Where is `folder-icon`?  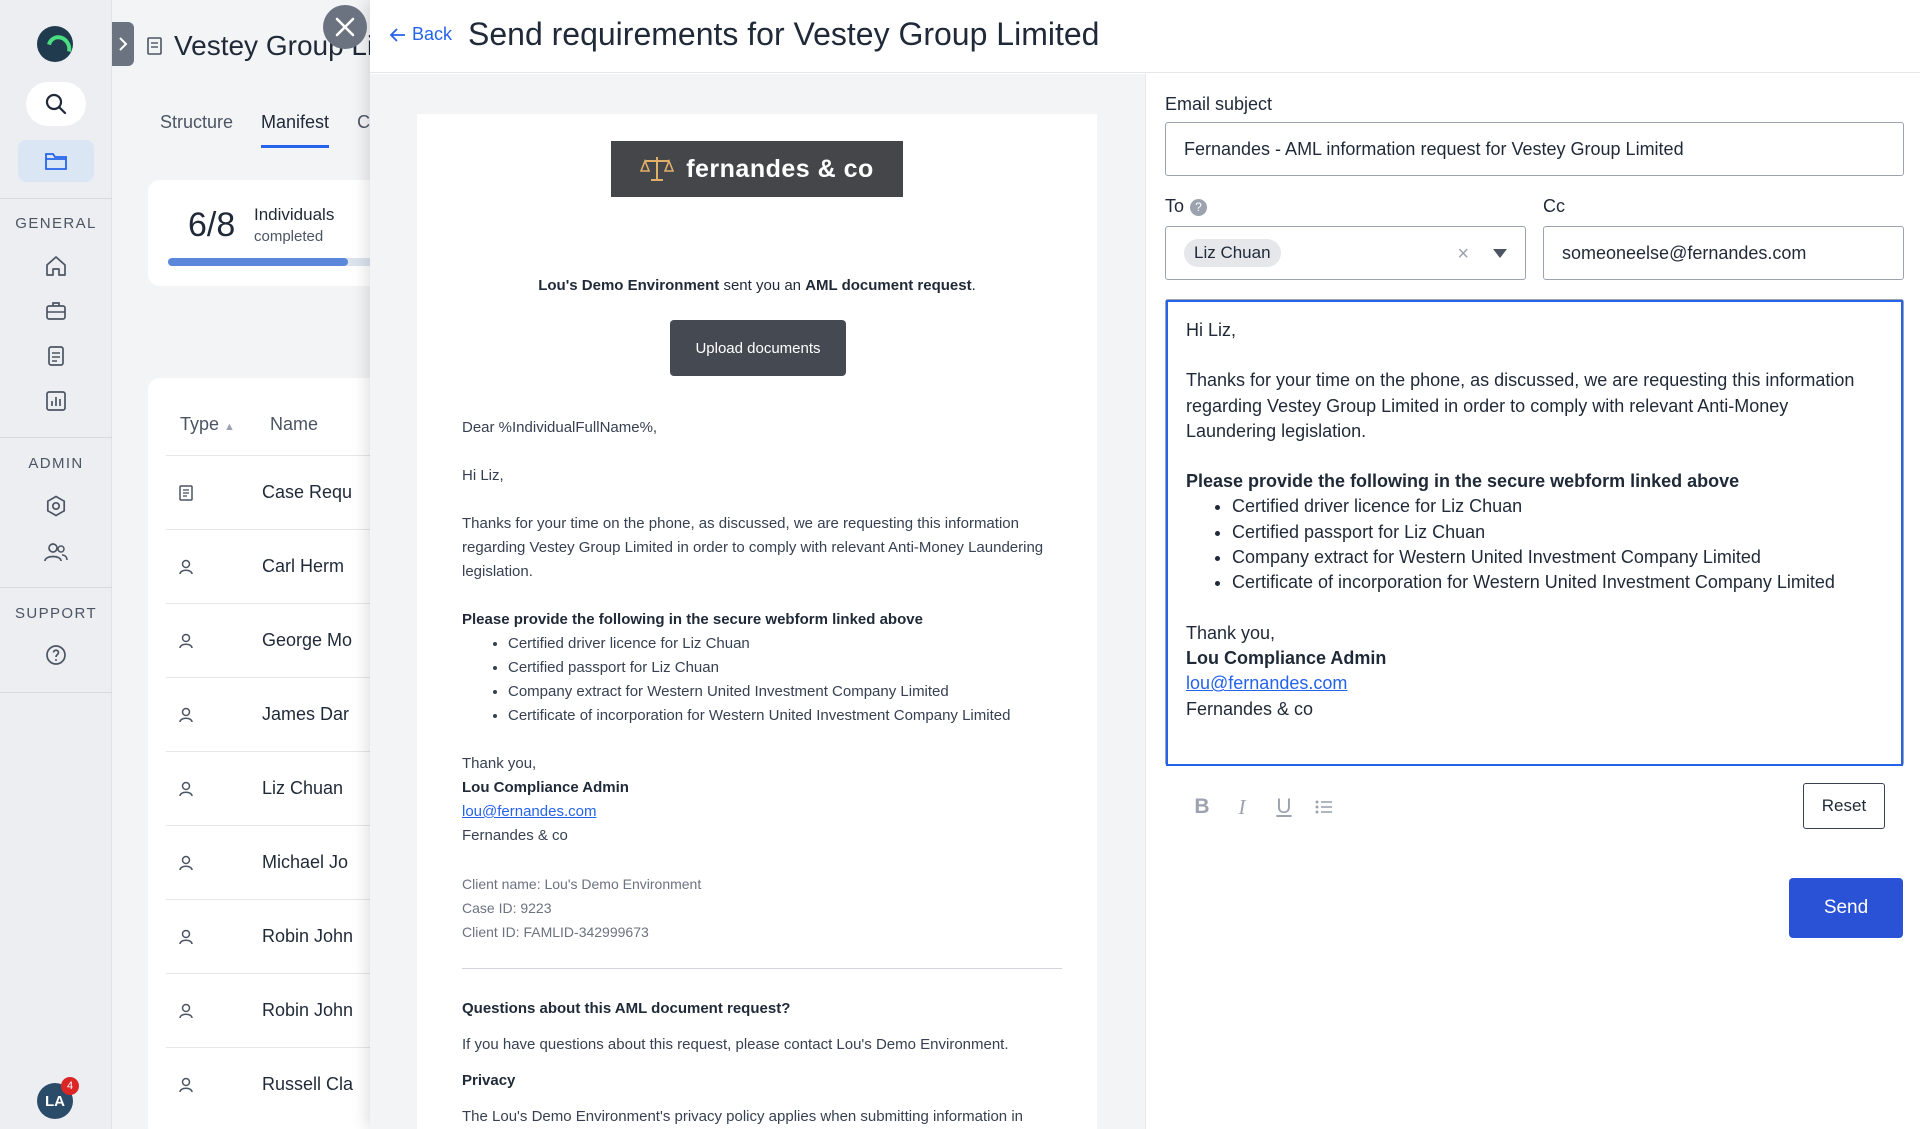 folder-icon is located at coordinates (56, 161).